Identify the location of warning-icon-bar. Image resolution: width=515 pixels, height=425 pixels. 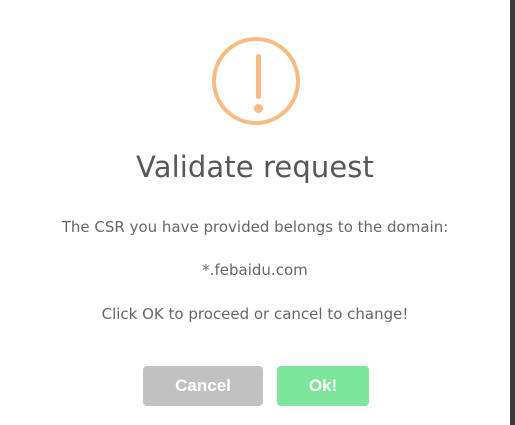
(258, 76).